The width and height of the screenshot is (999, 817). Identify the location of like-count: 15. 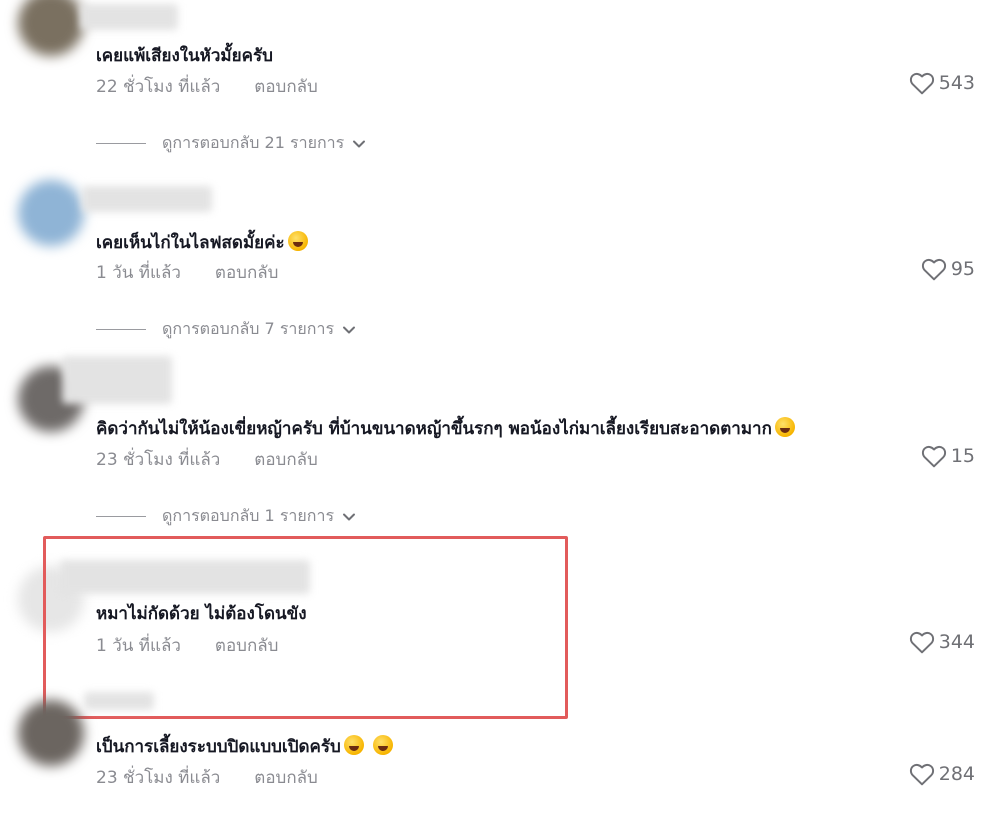
(962, 456).